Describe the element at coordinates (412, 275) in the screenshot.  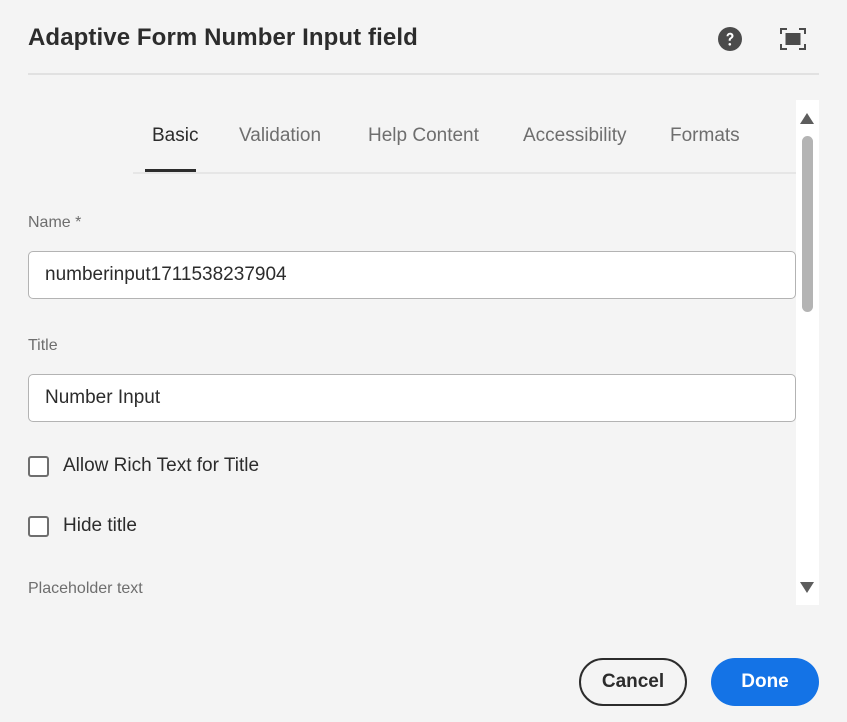
I see `name-input` at that location.